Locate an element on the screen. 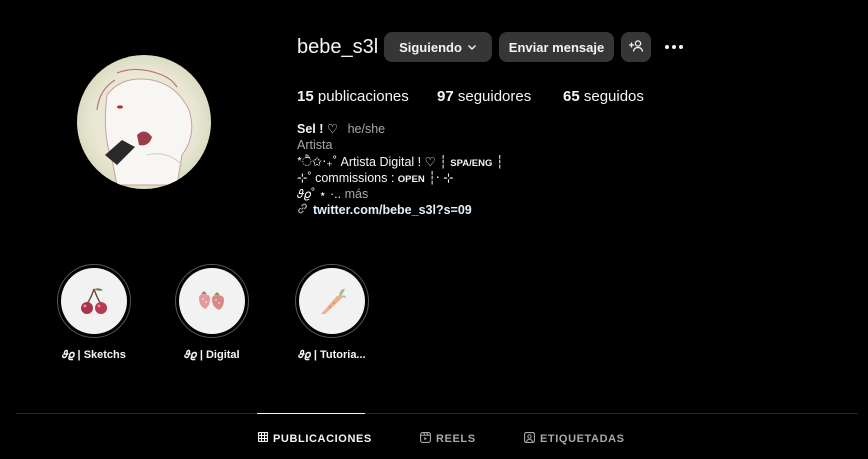 This screenshot has width=868, height=459. cherry-icon is located at coordinates (94, 301).